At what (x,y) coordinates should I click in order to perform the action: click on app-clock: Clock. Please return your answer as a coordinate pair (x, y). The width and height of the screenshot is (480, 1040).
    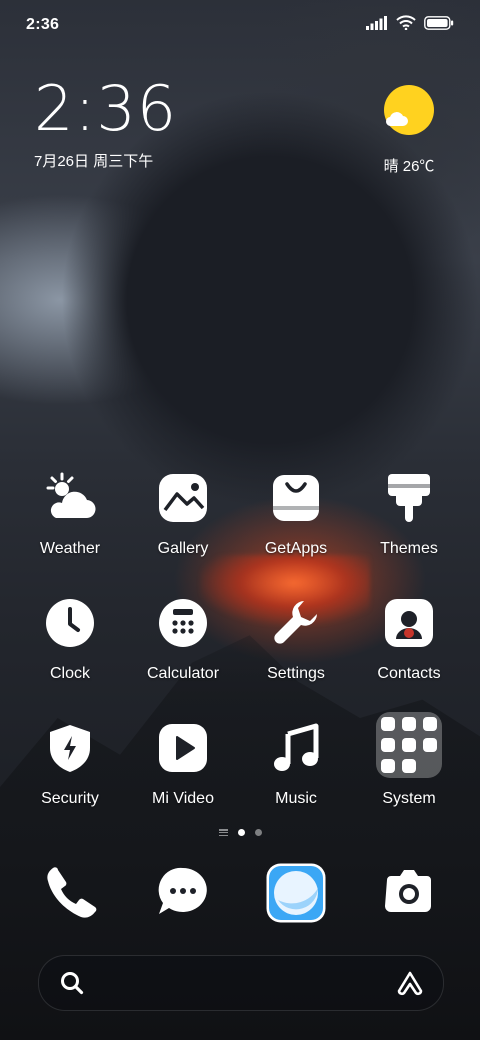
    Looking at the image, I should click on (70, 639).